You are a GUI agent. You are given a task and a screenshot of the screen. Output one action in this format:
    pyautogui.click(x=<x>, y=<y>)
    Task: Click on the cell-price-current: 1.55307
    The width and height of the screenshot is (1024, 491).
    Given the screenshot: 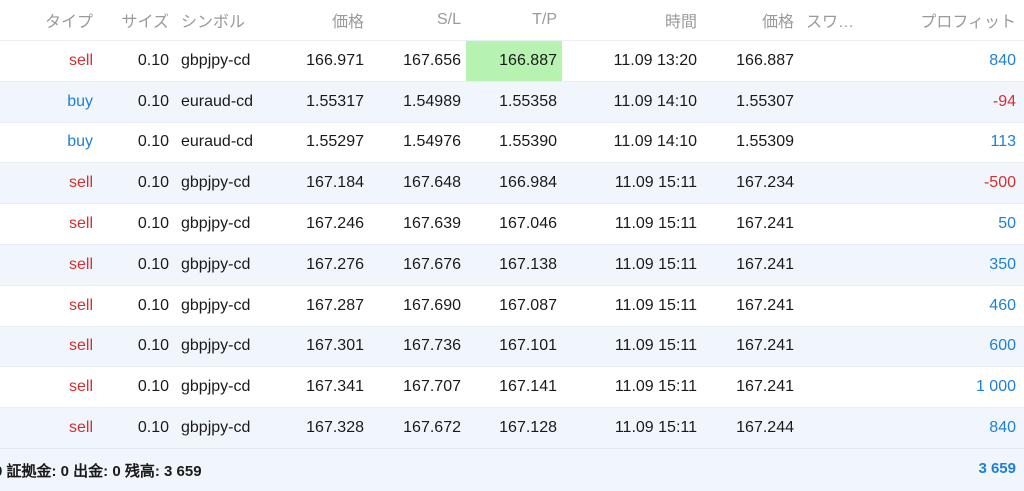 What is the action you would take?
    pyautogui.click(x=750, y=101)
    